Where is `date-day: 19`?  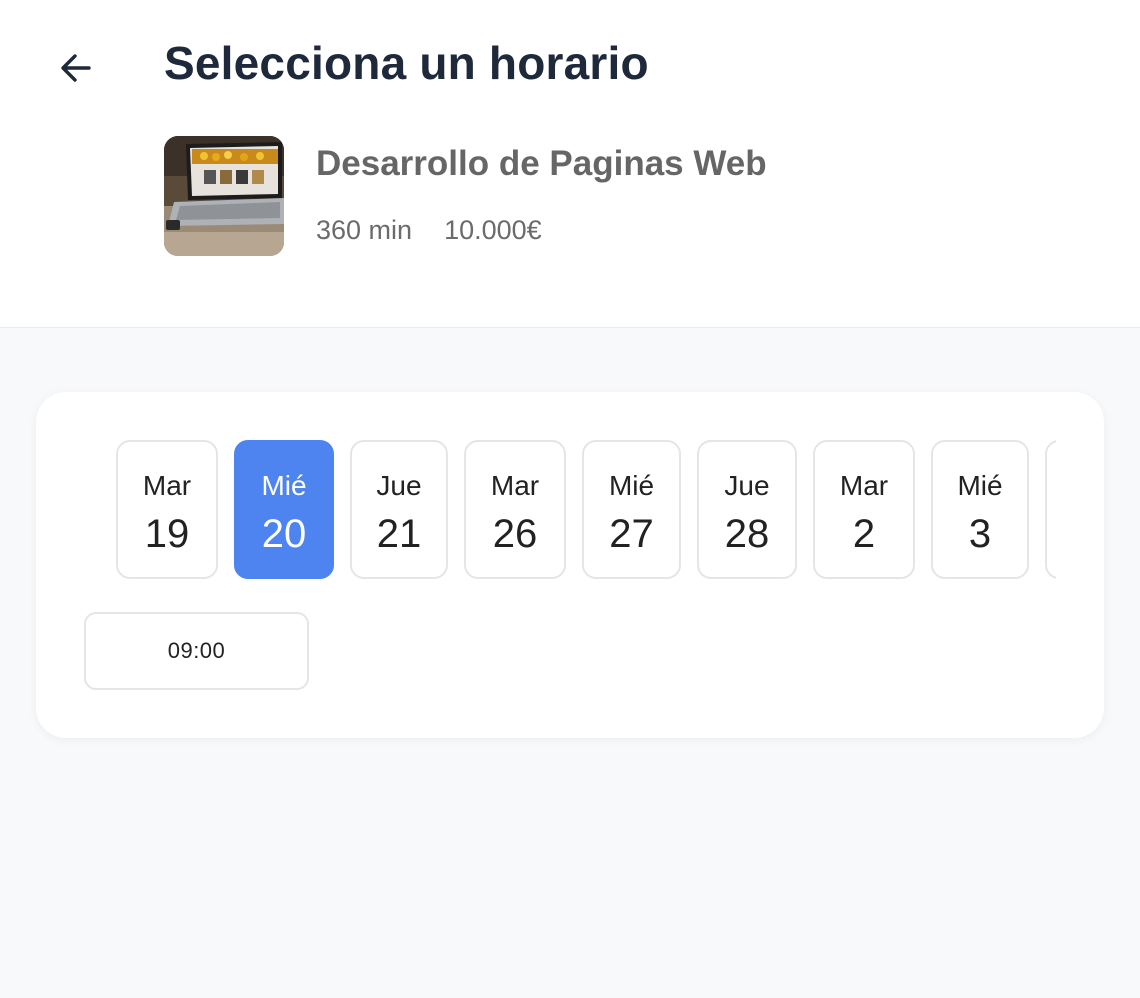
date-day: 19 is located at coordinates (167, 534).